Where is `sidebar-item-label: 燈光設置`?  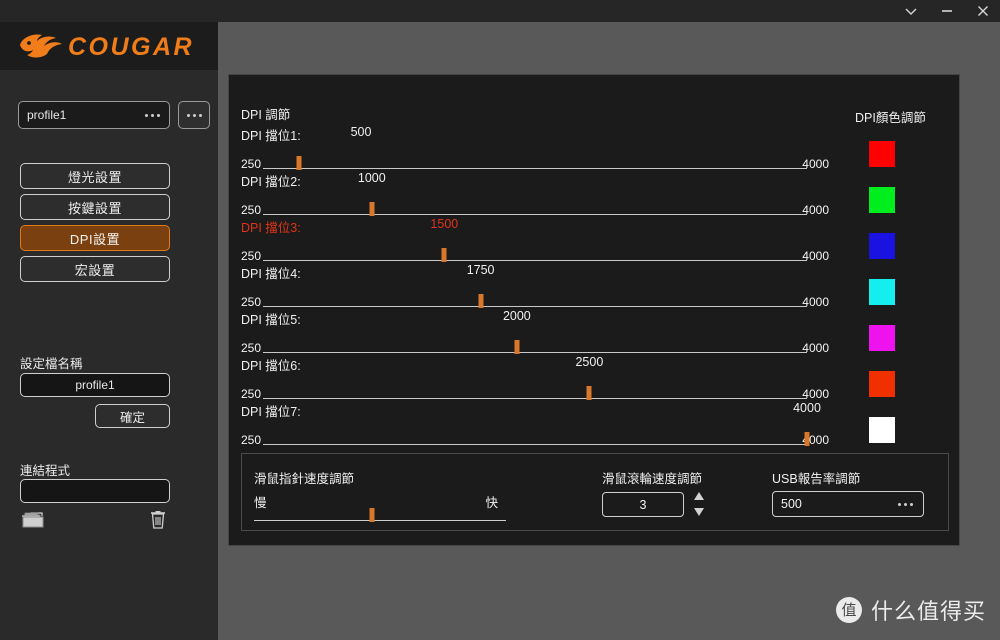 sidebar-item-label: 燈光設置 is located at coordinates (94, 177).